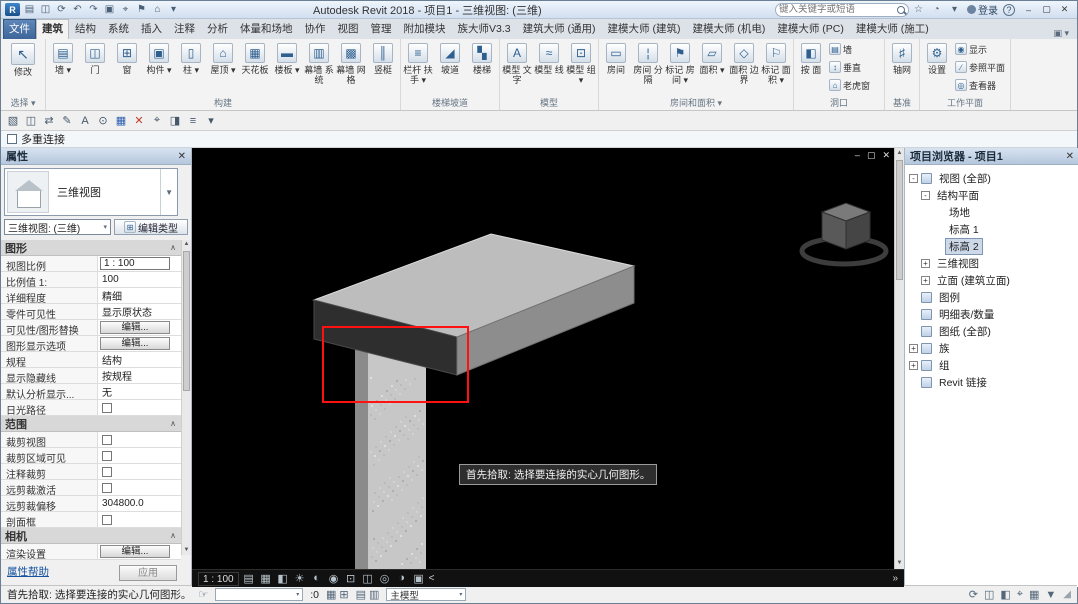 This screenshot has height=604, width=1078. What do you see at coordinates (402, 578) in the screenshot?
I see `reveal-hidden-icon: ◑` at bounding box center [402, 578].